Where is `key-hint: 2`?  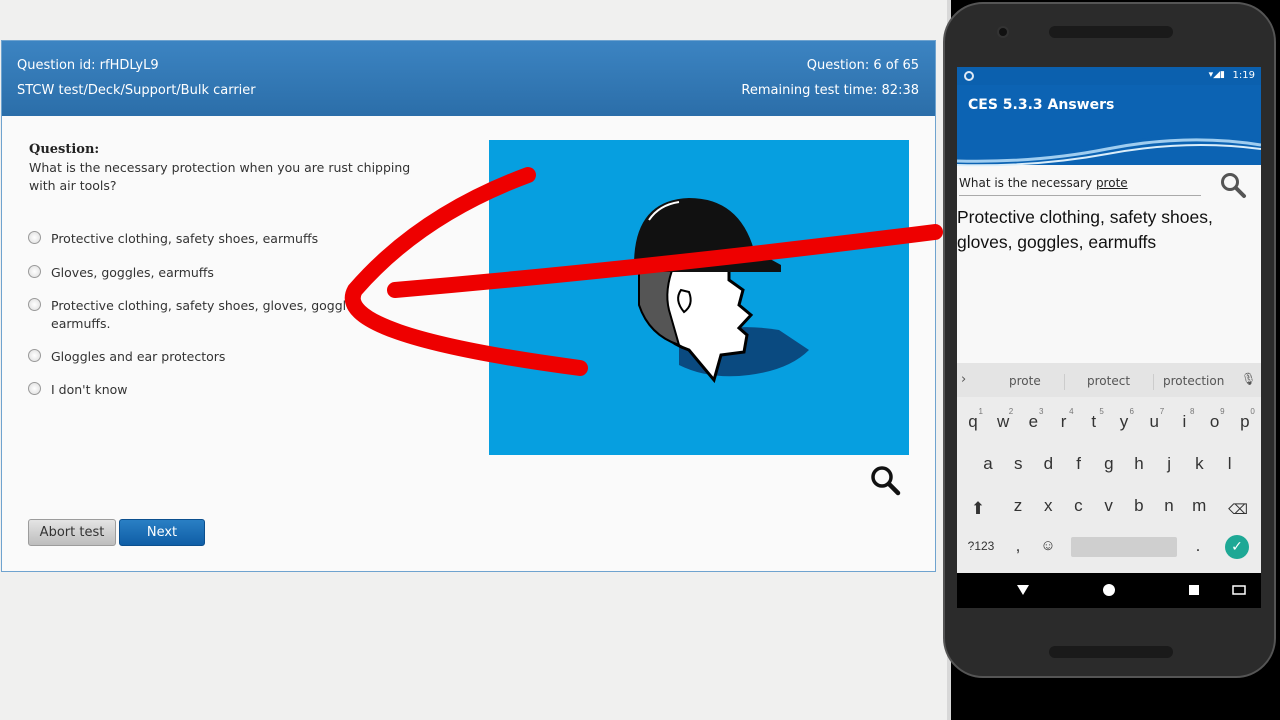
key-hint: 2 is located at coordinates (1011, 411).